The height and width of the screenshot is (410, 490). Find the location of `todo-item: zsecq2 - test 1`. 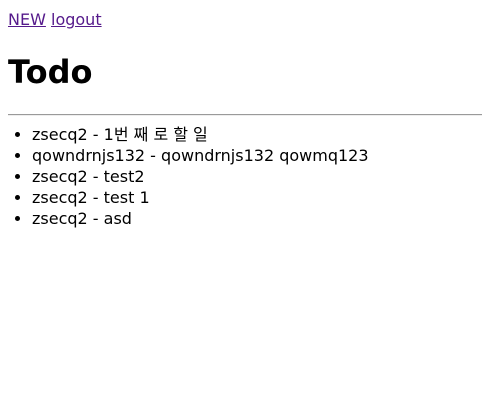

todo-item: zsecq2 - test 1 is located at coordinates (257, 197).